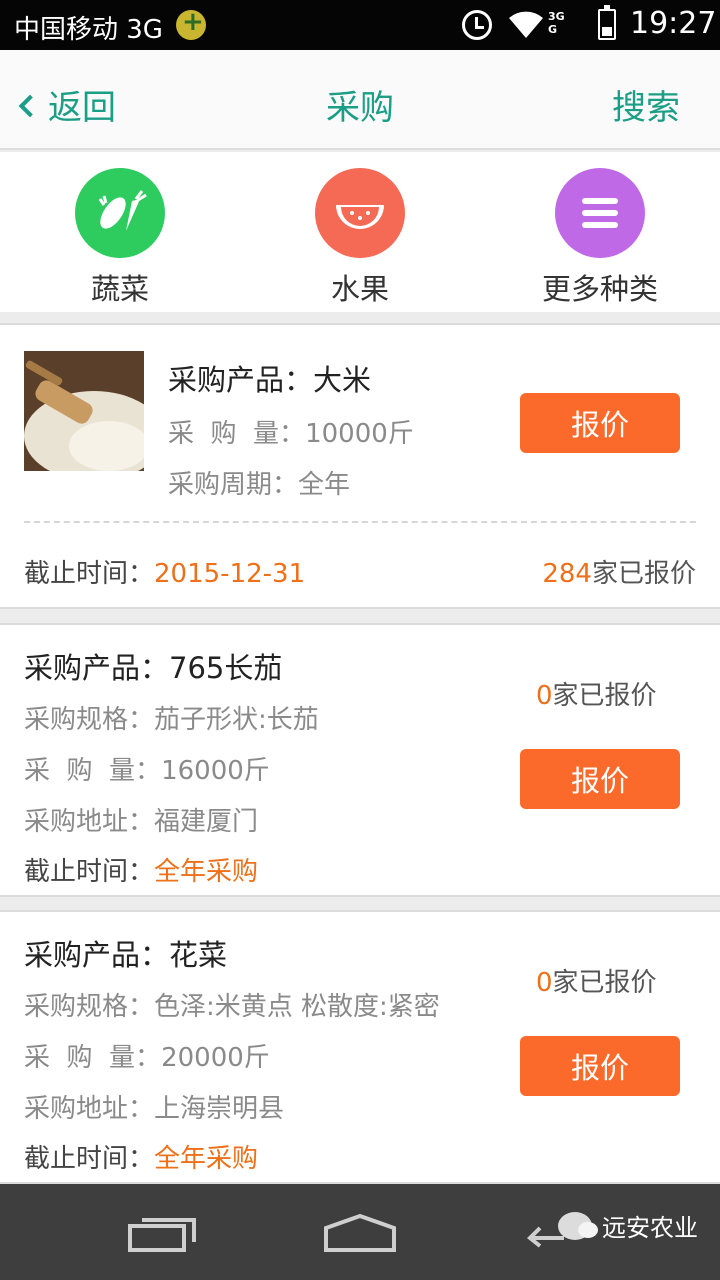 This screenshot has width=720, height=1280. I want to click on period-label: 采购周期：, so click(233, 485).